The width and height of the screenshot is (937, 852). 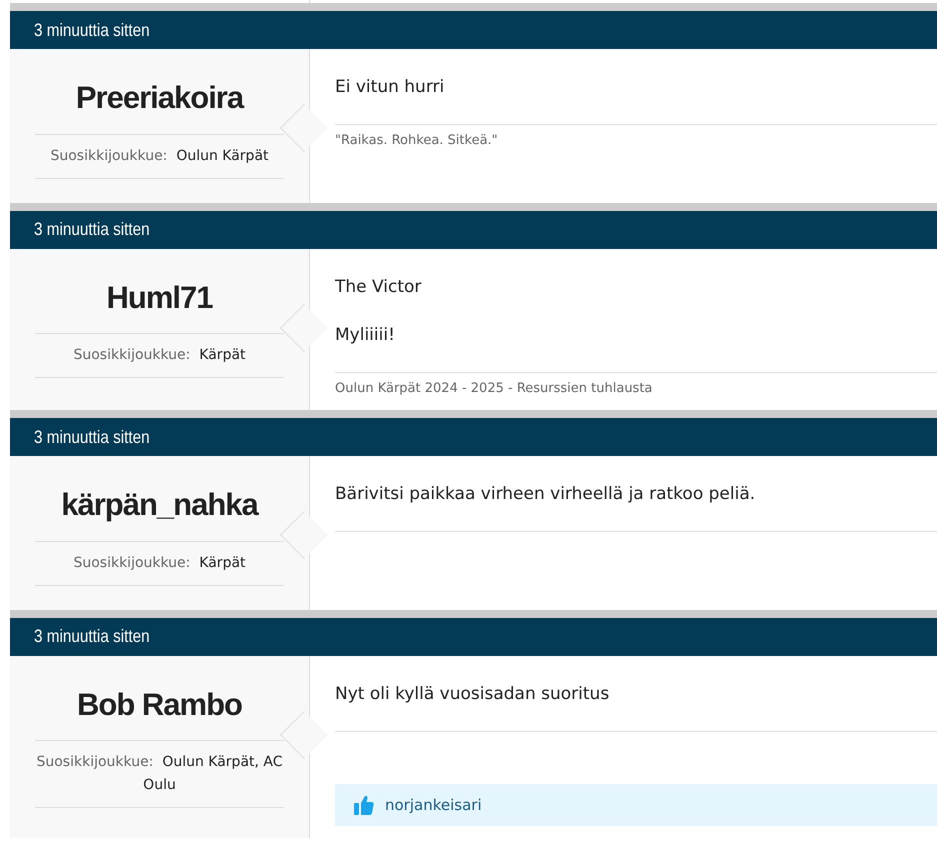 I want to click on liker-link: norjankeisari, so click(x=433, y=805).